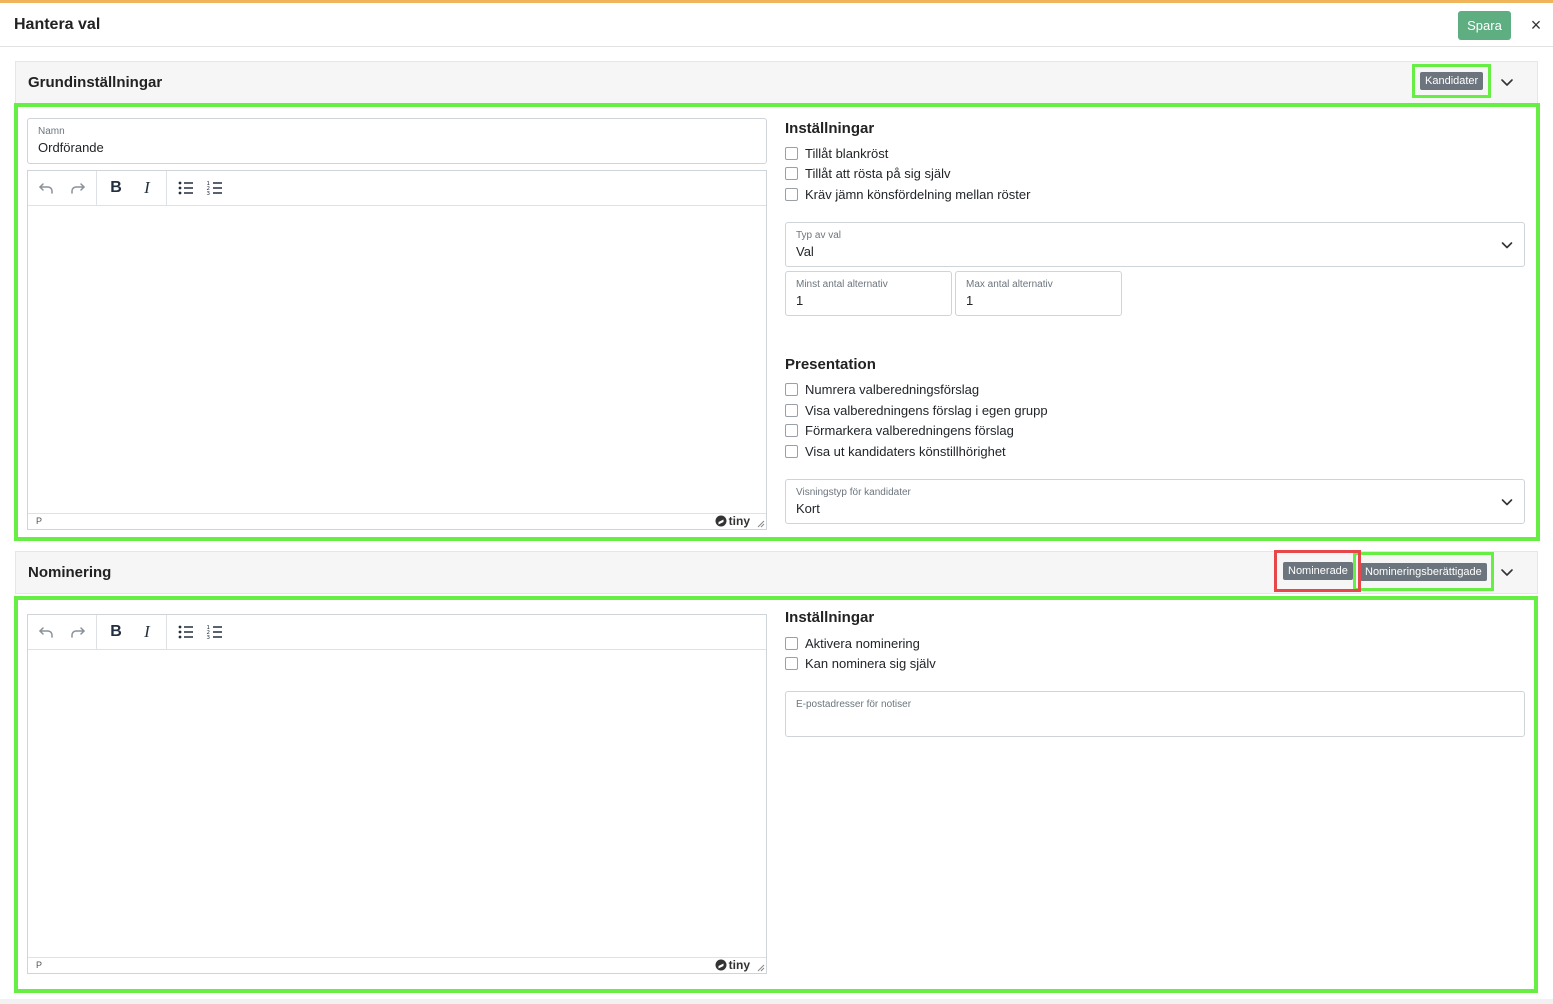 The width and height of the screenshot is (1553, 1004). I want to click on max-alternatives-value: 1, so click(969, 300).